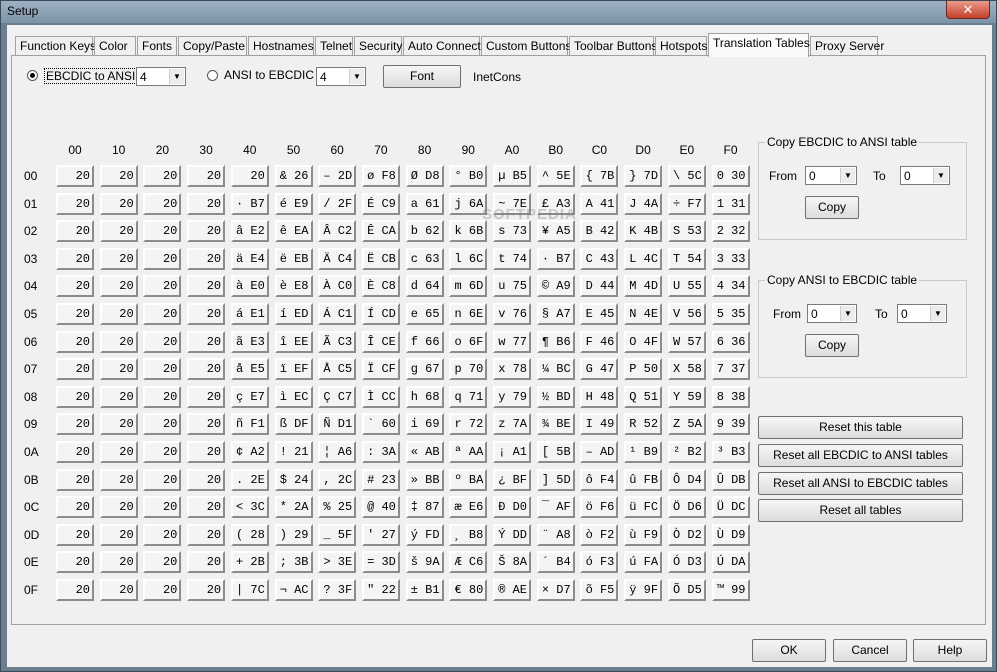  Describe the element at coordinates (730, 341) in the screenshot. I see `translation-cell: 6 36` at that location.